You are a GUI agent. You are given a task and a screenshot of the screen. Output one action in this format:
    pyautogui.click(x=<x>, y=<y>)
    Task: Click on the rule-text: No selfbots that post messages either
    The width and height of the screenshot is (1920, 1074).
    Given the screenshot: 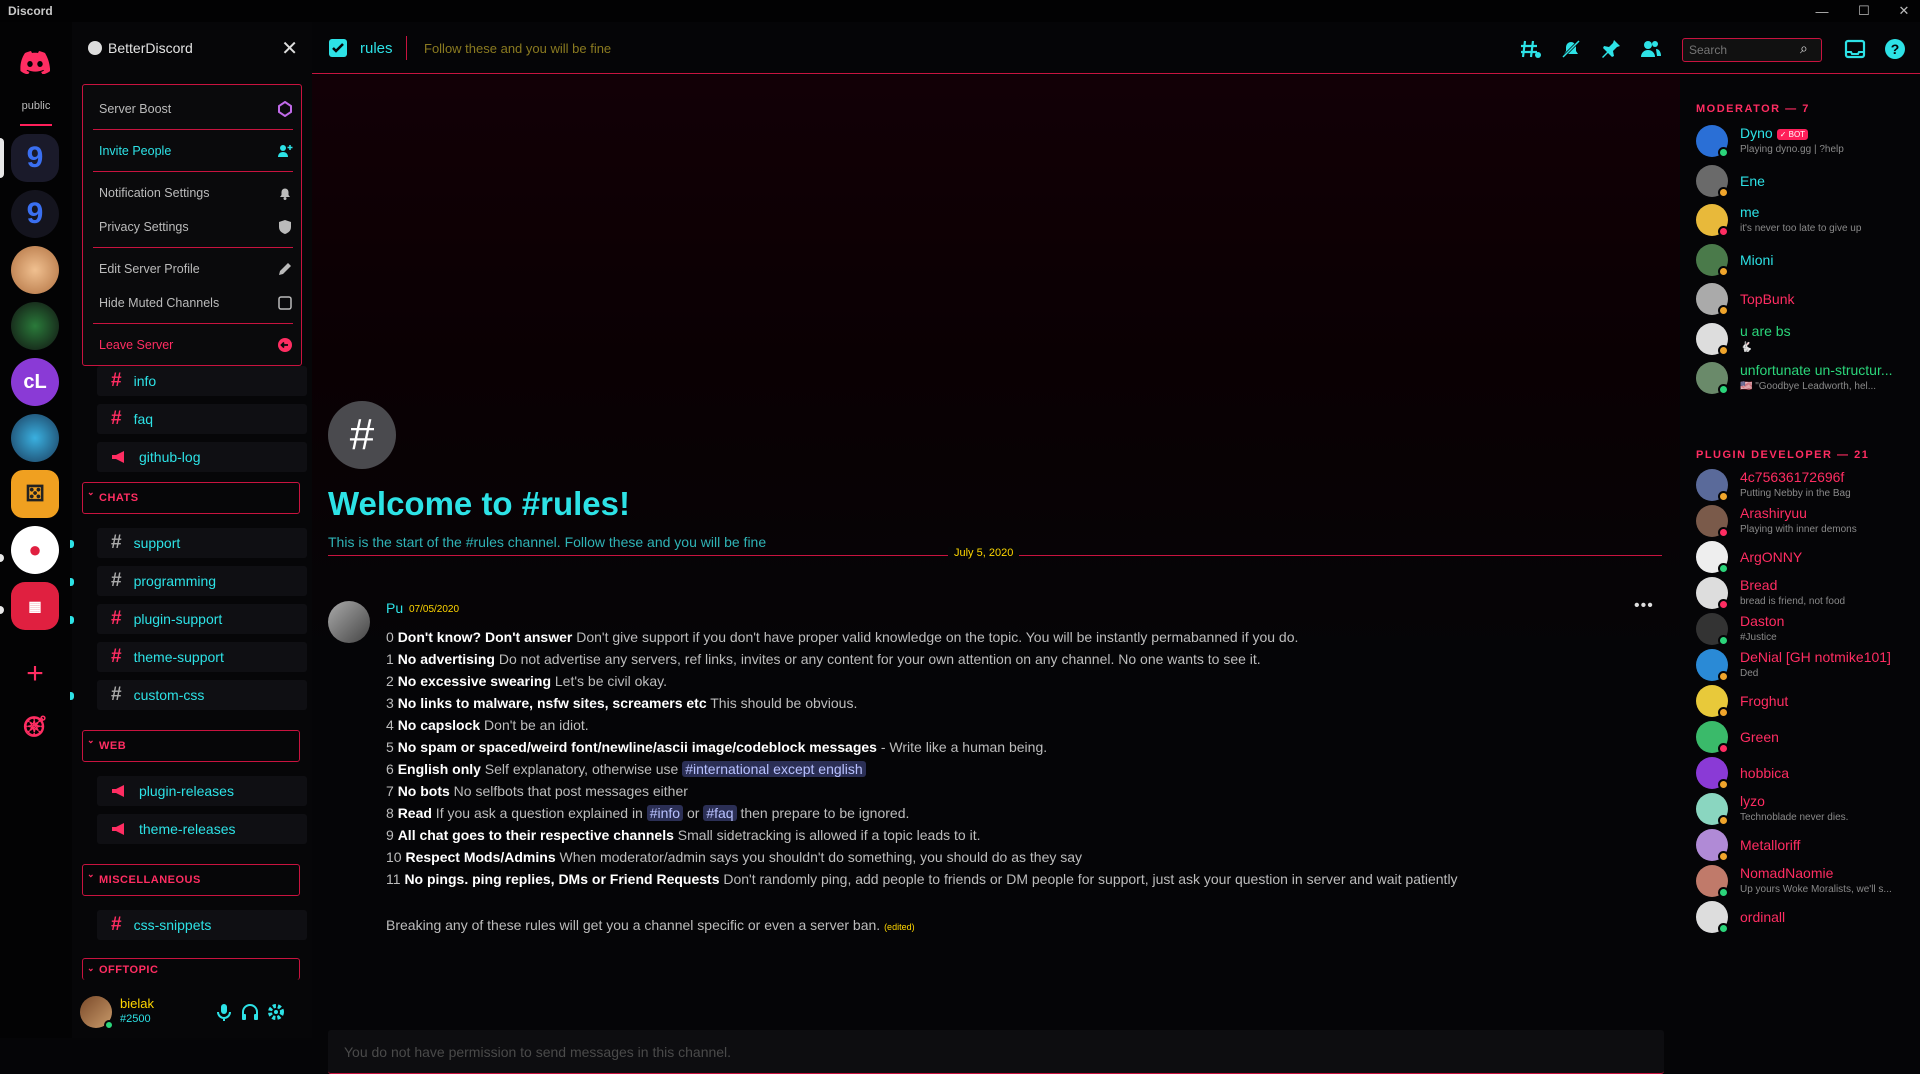 What is the action you would take?
    pyautogui.click(x=568, y=791)
    